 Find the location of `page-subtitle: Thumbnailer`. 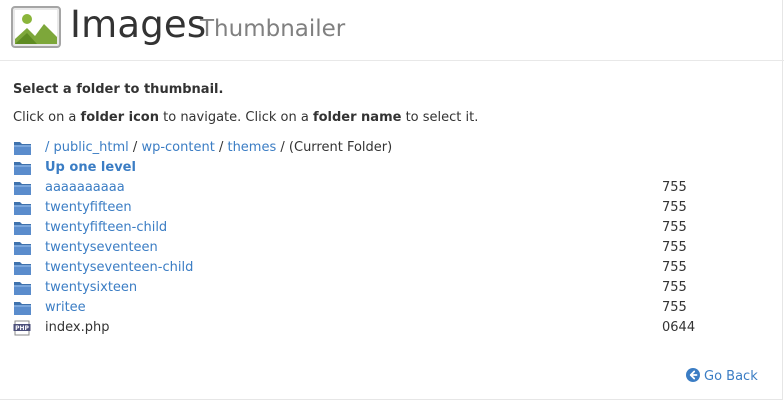

page-subtitle: Thumbnailer is located at coordinates (273, 29).